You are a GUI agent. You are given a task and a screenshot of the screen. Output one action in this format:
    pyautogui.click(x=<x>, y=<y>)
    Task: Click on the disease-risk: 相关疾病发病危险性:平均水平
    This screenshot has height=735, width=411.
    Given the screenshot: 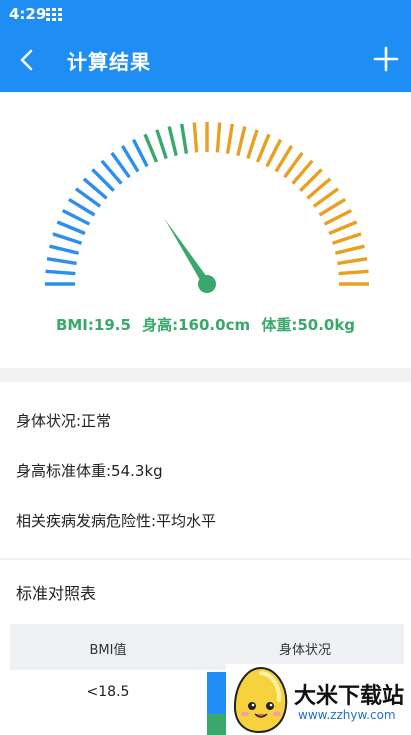 What is the action you would take?
    pyautogui.click(x=116, y=521)
    